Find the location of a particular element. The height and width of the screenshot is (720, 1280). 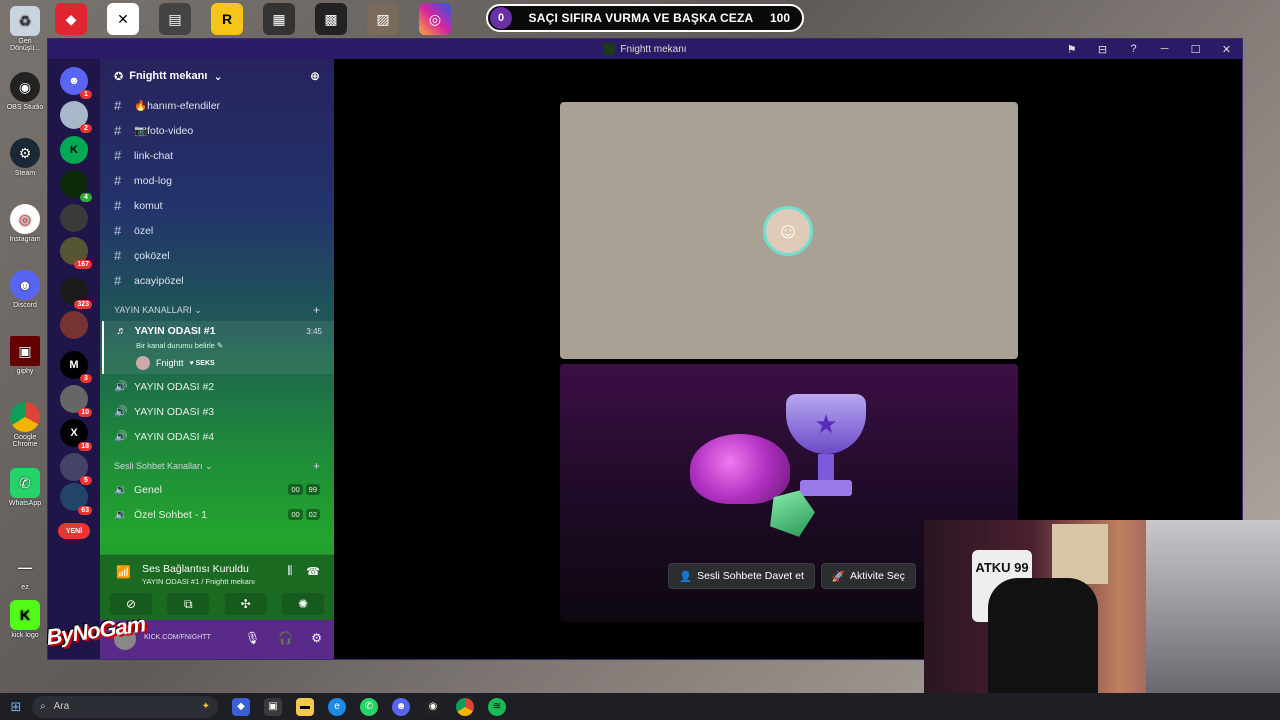

store-icon: ▣ is located at coordinates (273, 706).